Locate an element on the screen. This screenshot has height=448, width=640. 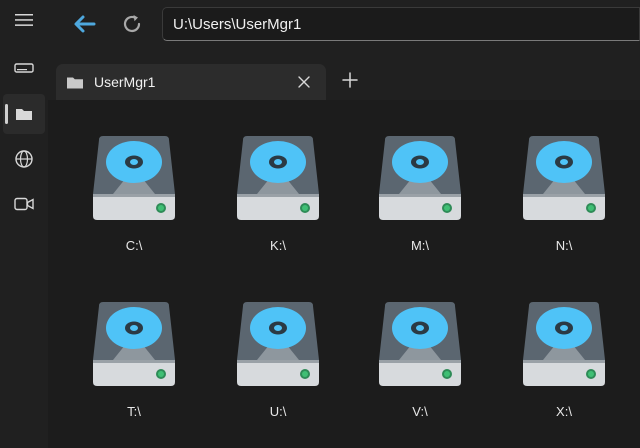
hamburger-menu-icon is located at coordinates (24, 20).